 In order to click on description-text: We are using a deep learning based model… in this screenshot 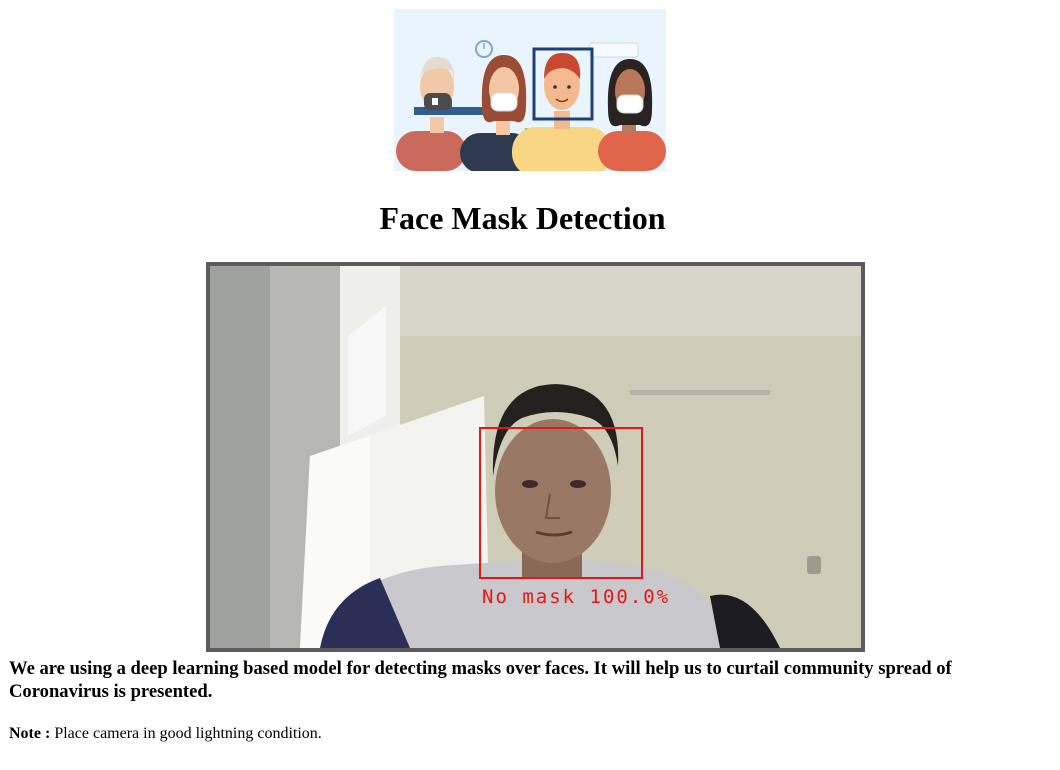, I will do `click(480, 680)`.